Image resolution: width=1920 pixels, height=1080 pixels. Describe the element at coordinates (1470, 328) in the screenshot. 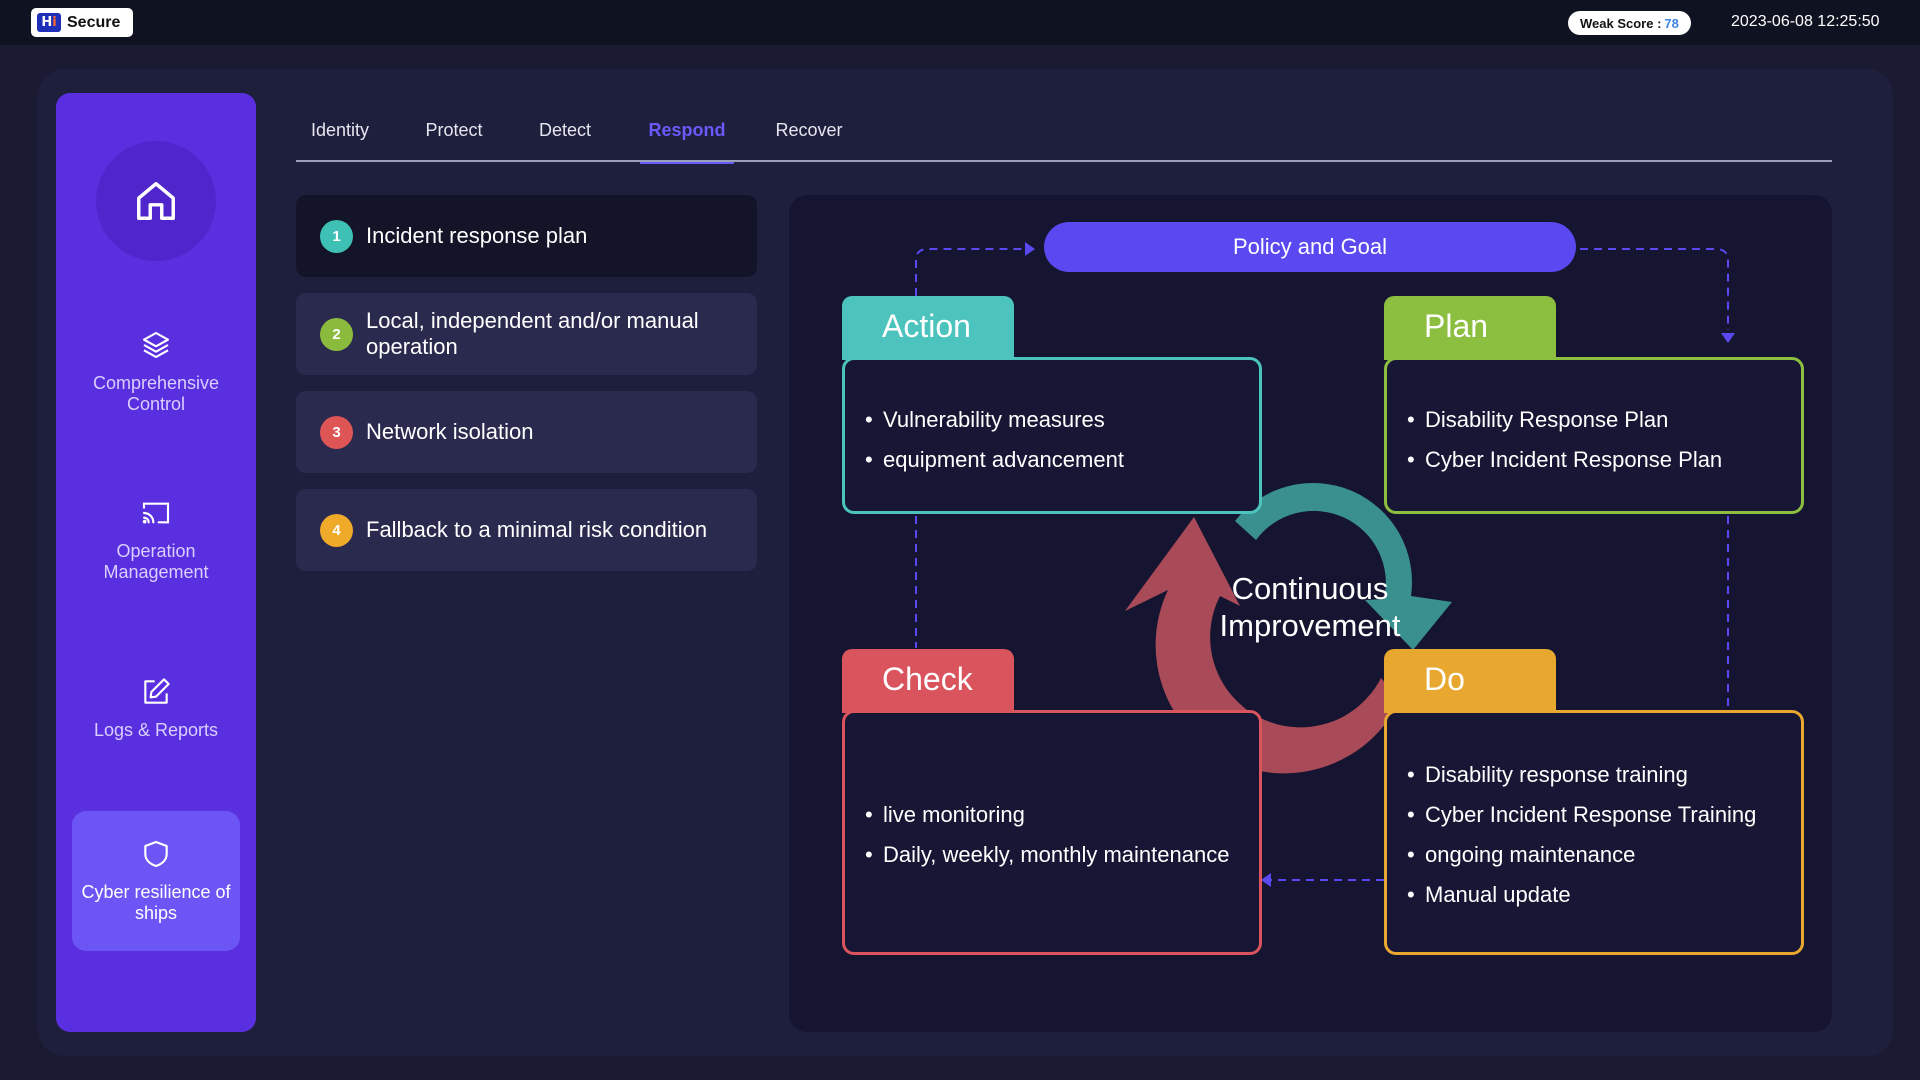

I see `plan-title: Plan` at that location.